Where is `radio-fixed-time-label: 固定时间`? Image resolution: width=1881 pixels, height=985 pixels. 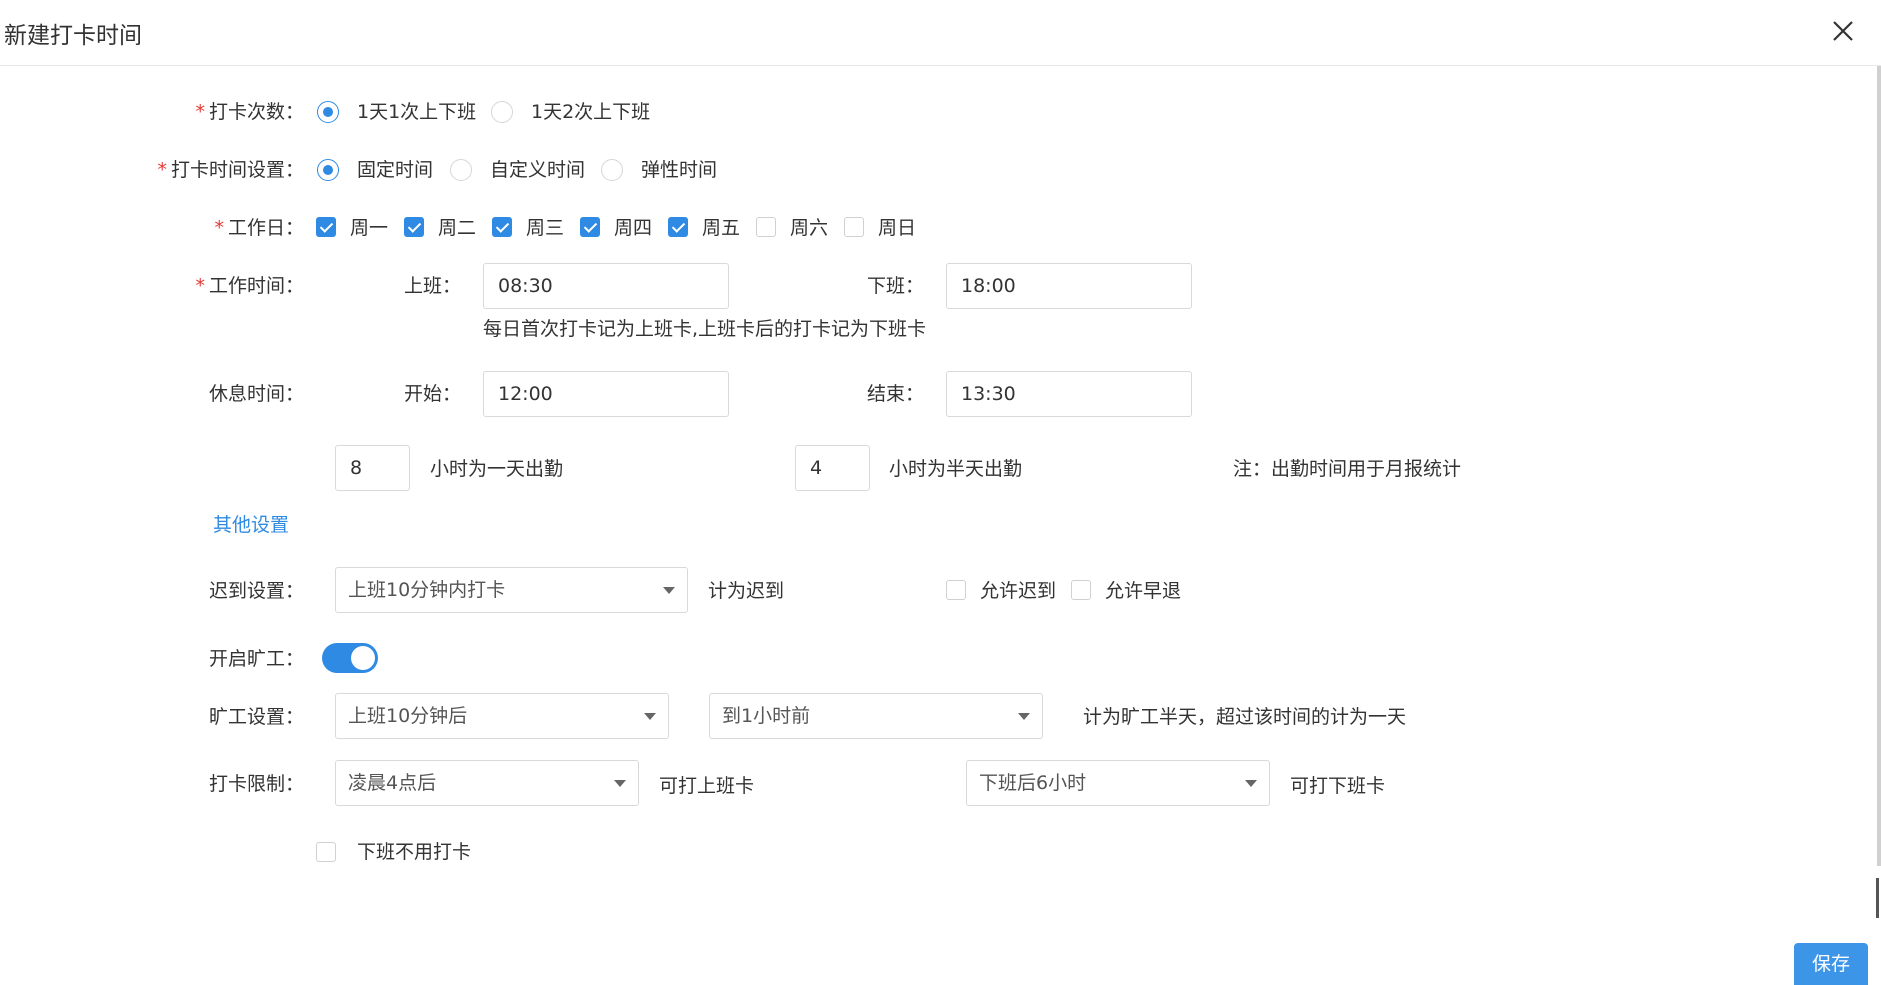
radio-fixed-time-label: 固定时间 is located at coordinates (395, 170).